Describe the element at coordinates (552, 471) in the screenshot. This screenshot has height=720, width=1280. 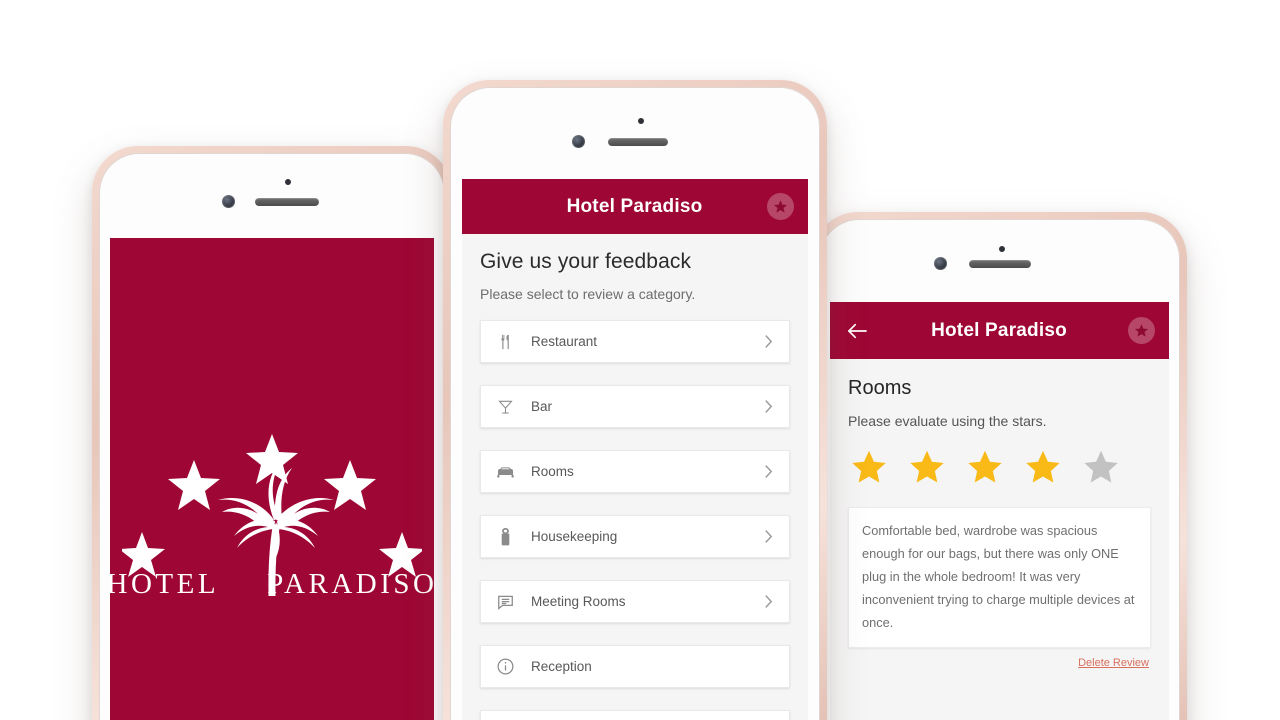
I see `list-item-label: Rooms` at that location.